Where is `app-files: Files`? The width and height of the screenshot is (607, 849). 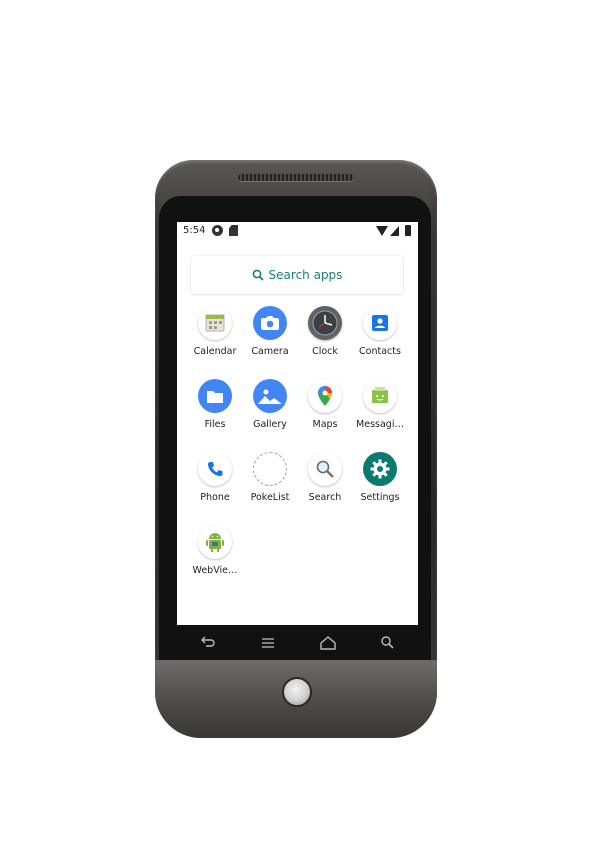 app-files: Files is located at coordinates (215, 412).